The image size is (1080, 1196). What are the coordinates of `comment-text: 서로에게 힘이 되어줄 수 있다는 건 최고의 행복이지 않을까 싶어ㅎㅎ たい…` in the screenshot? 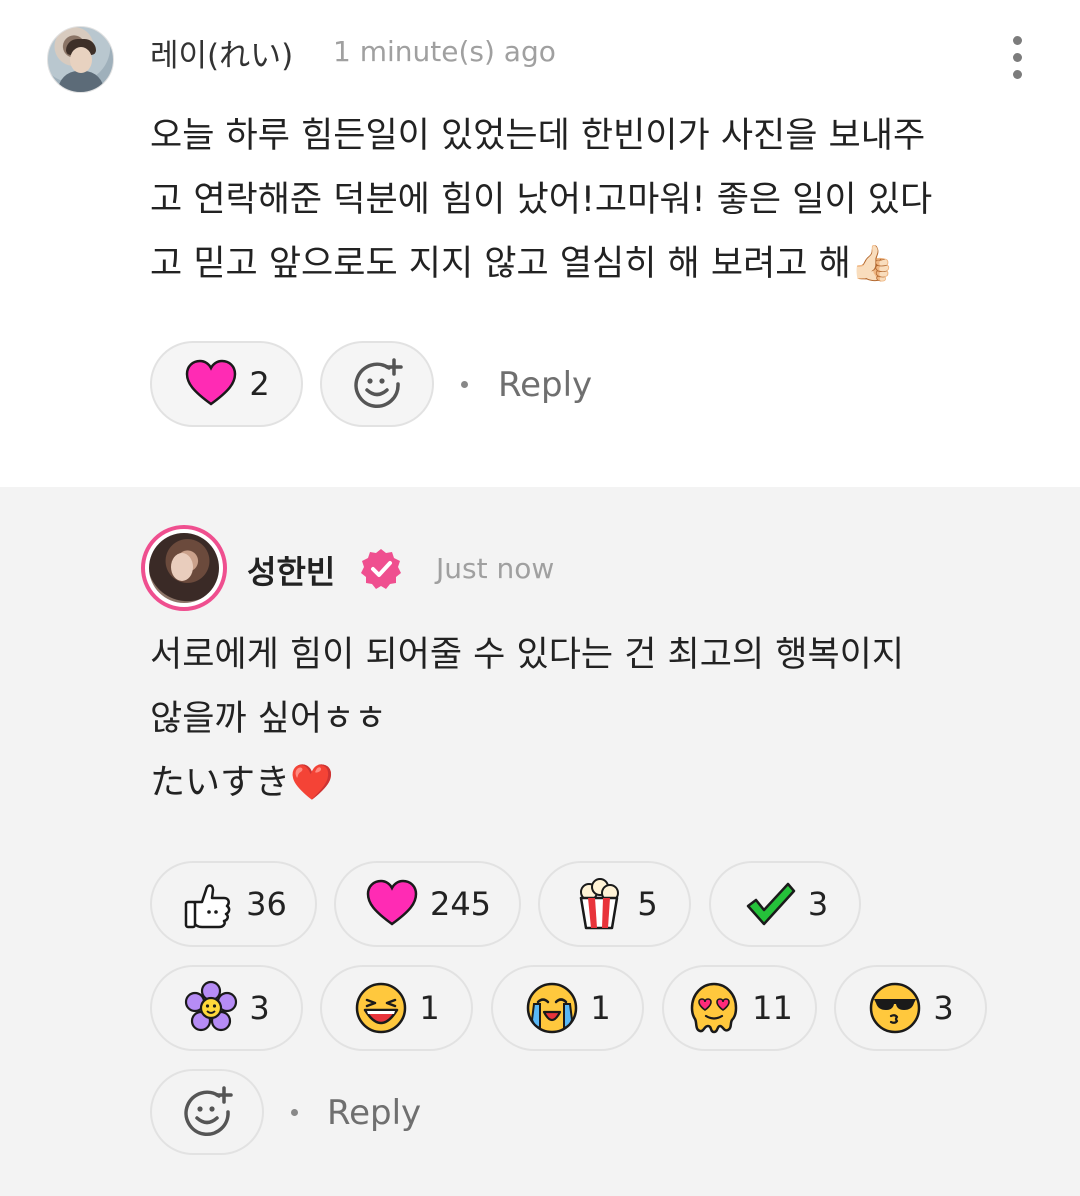 It's located at (527, 719).